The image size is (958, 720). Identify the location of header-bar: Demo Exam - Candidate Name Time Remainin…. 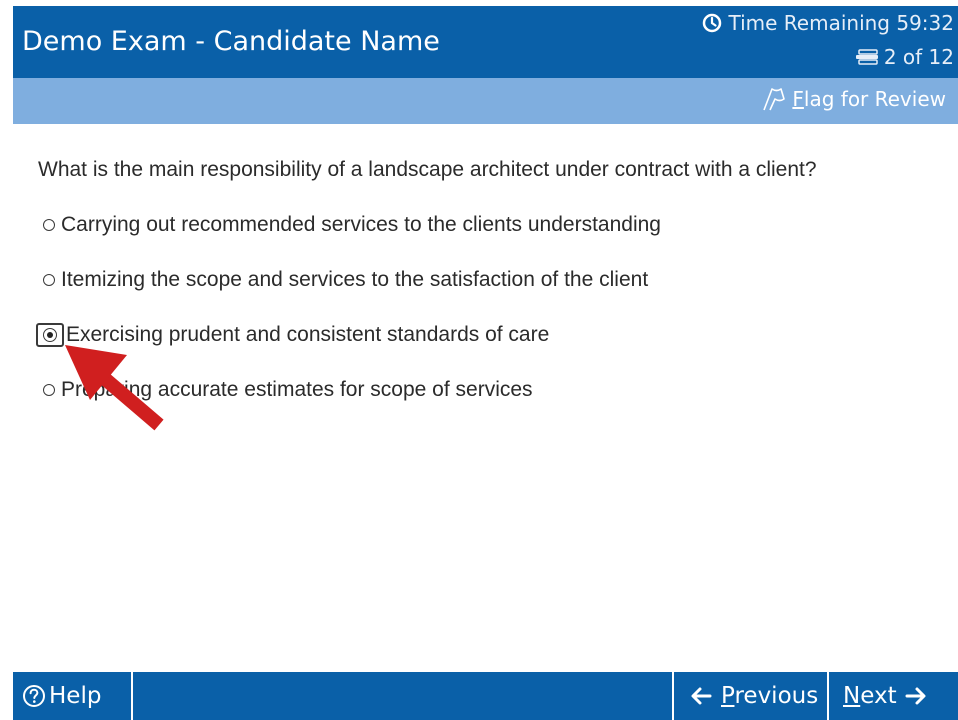
(485, 42).